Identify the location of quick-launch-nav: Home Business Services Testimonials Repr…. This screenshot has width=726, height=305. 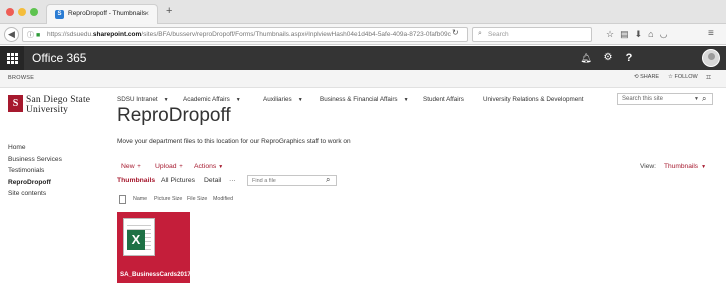
(55, 171).